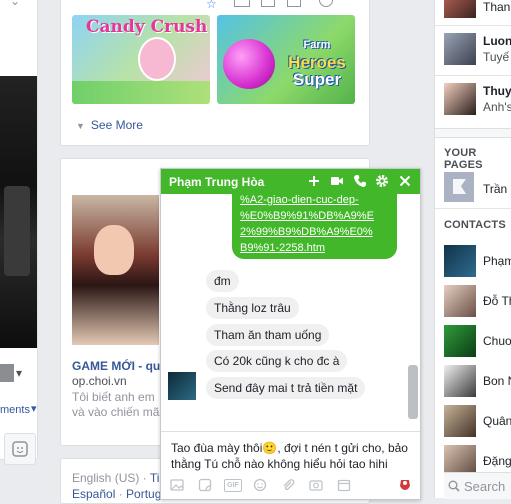  I want to click on incoming-message: đm, so click(222, 281).